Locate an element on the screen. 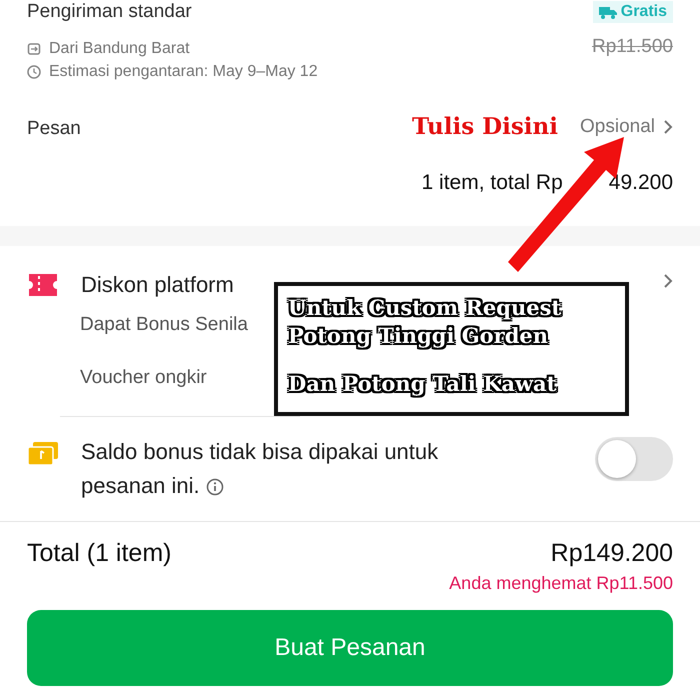 The width and height of the screenshot is (700, 700). free-shipping-badge: Gratis is located at coordinates (632, 12).